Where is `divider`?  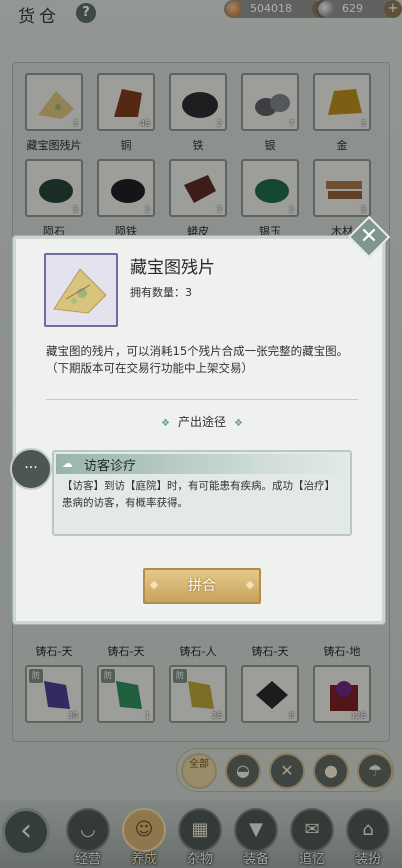 divider is located at coordinates (202, 399).